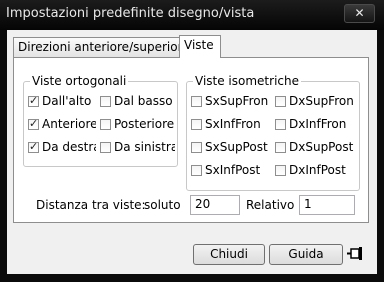  I want to click on tab-direzioni-label: Direzioni anteriore/superiore, so click(104, 47).